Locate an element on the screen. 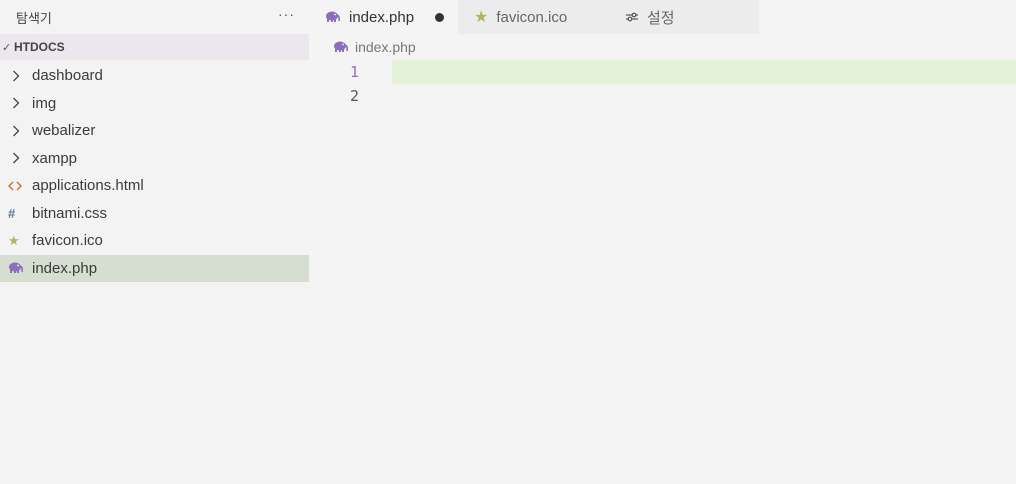 The height and width of the screenshot is (484, 1016). breadcrumb-label: index.php is located at coordinates (385, 47).